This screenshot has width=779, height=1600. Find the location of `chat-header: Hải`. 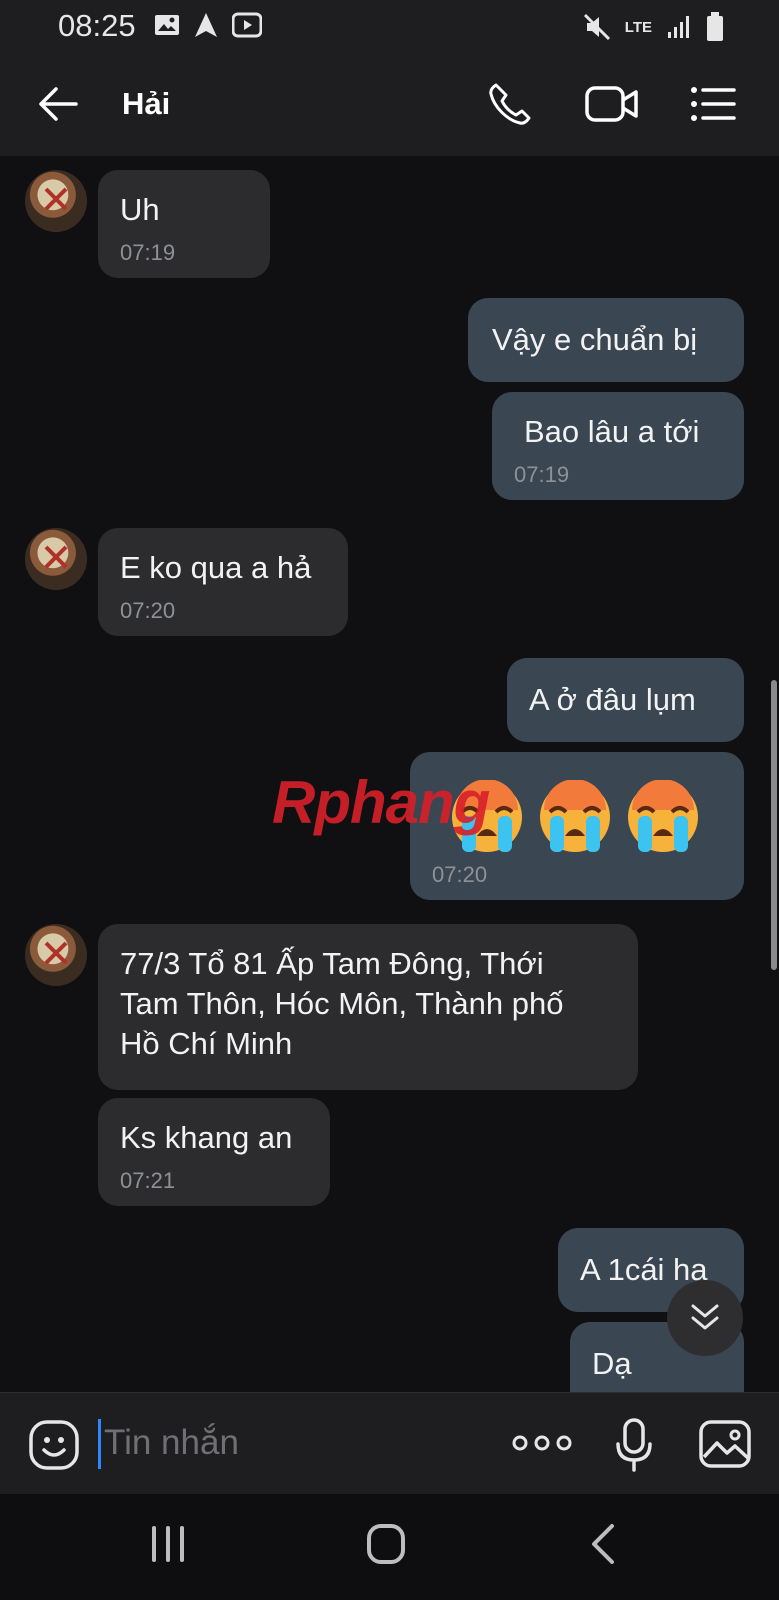

chat-header: Hải is located at coordinates (389, 104).